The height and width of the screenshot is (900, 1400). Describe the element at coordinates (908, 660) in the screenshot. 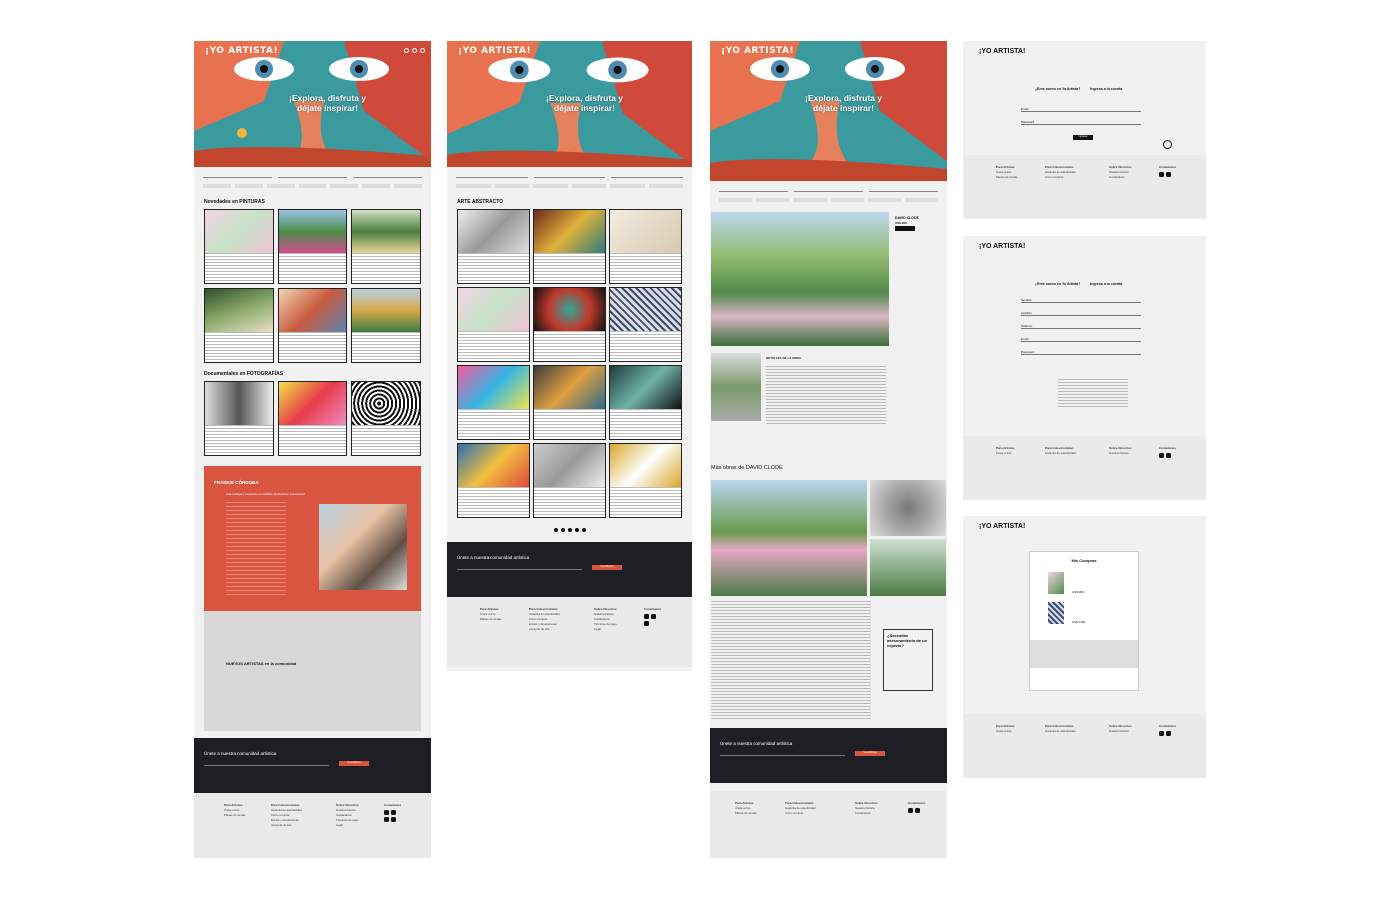

I see `expert-advice-box: ¿Necesitas asesoramiento de un experto?` at that location.